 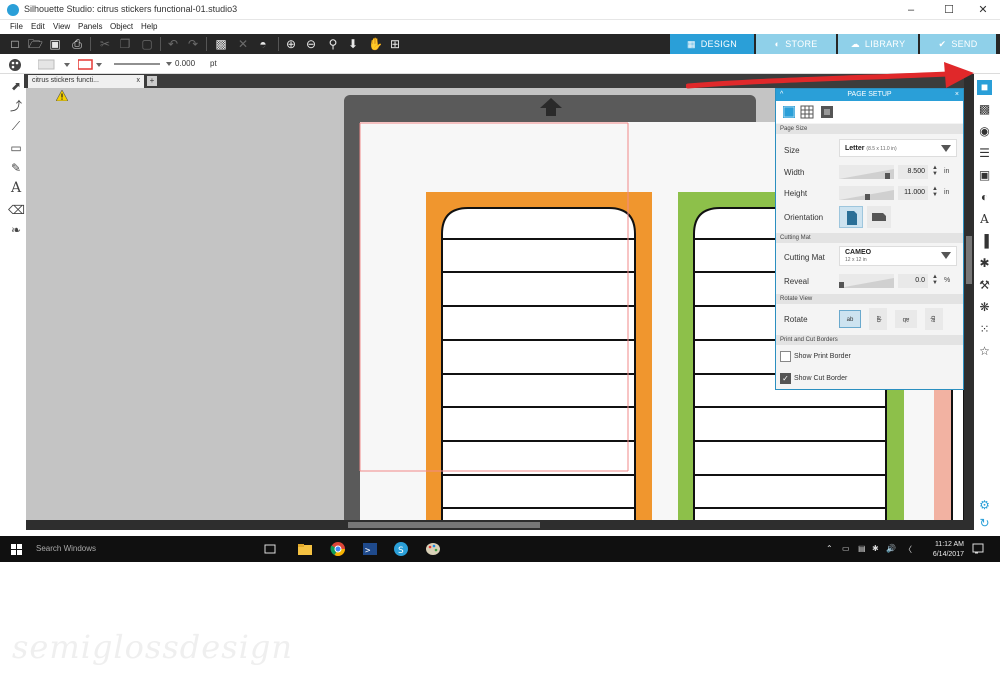 What do you see at coordinates (908, 549) in the screenshot?
I see `tray-language-icon: 〈` at bounding box center [908, 549].